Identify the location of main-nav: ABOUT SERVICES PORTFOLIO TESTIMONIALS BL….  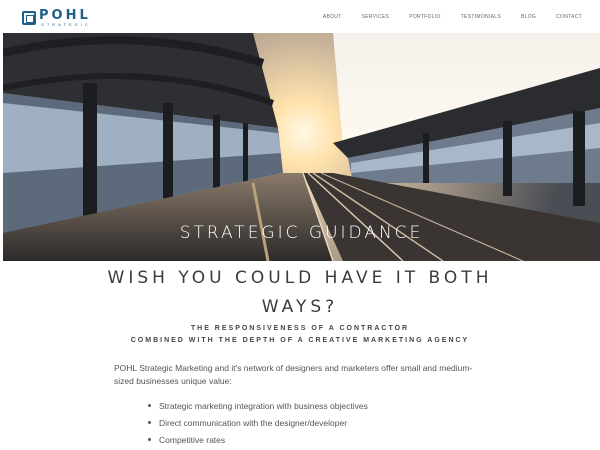
(442, 17).